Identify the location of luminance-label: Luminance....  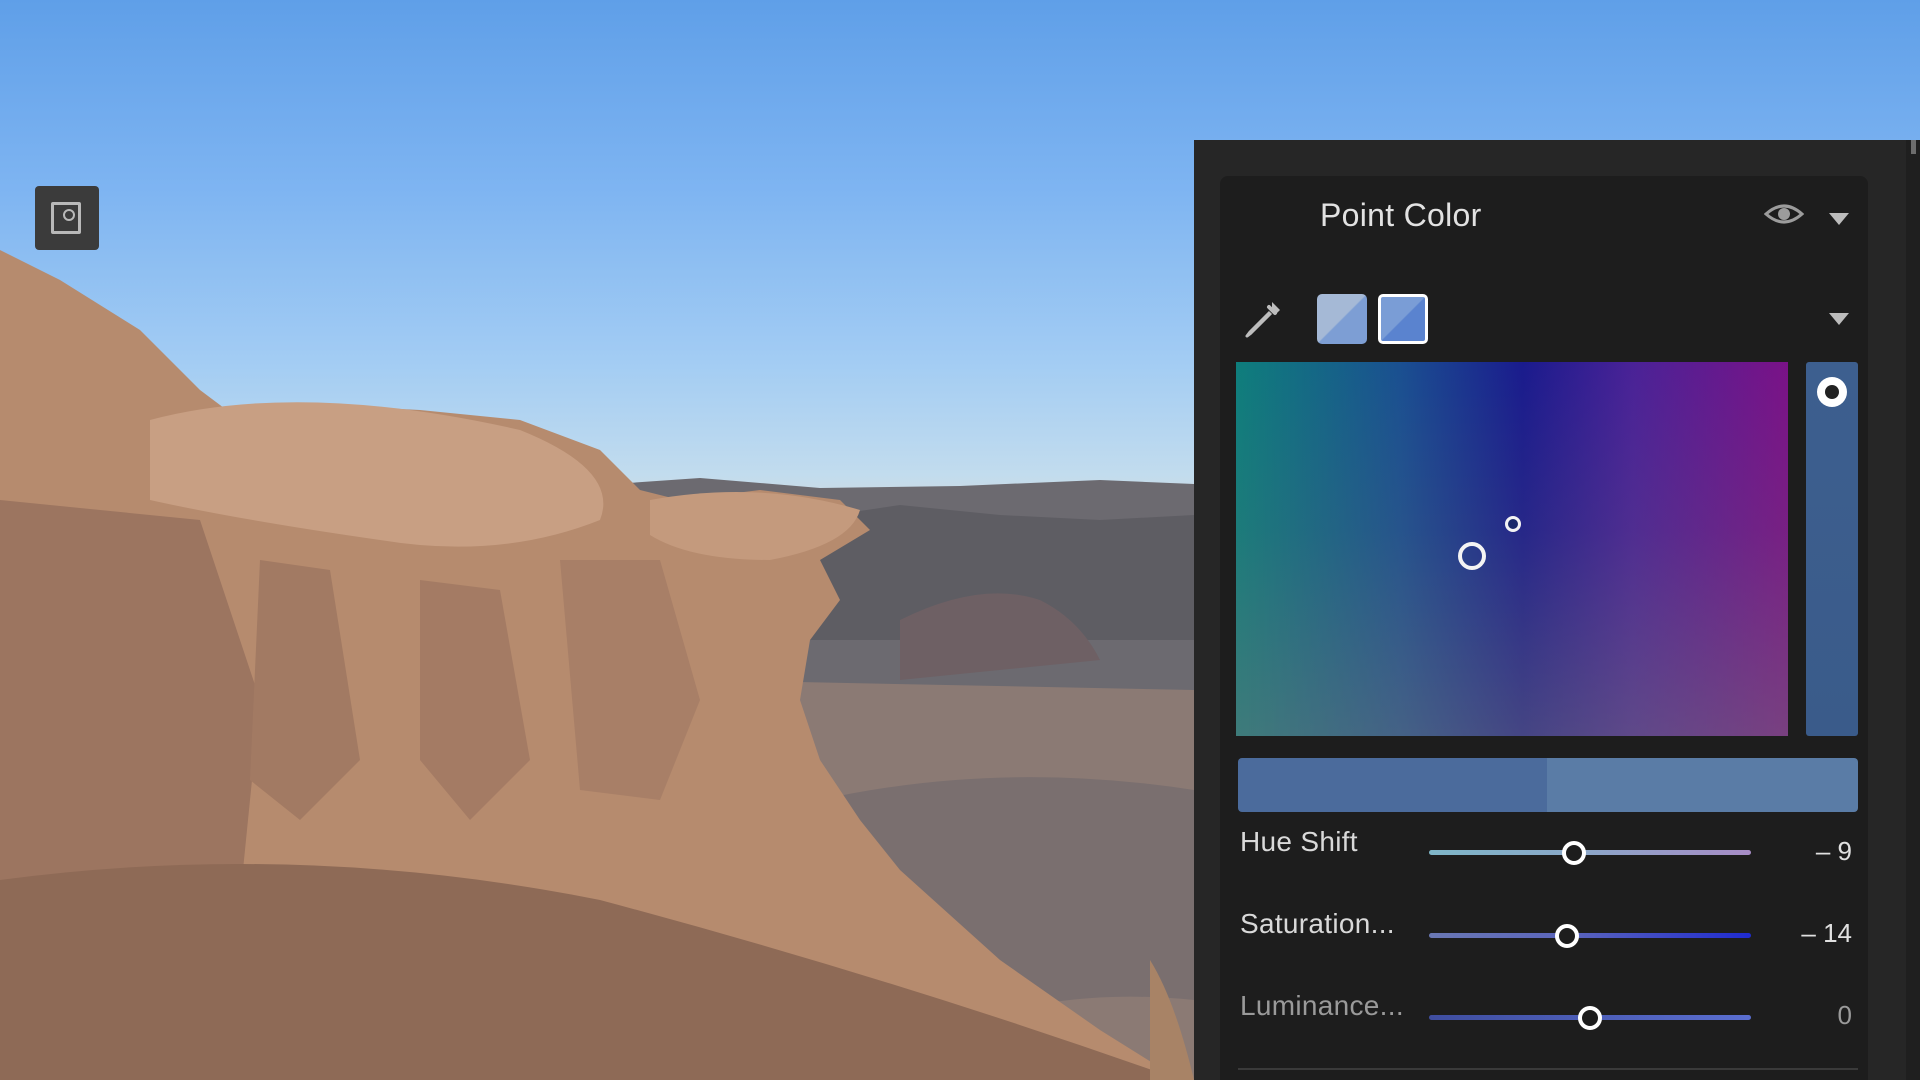
(1322, 1005).